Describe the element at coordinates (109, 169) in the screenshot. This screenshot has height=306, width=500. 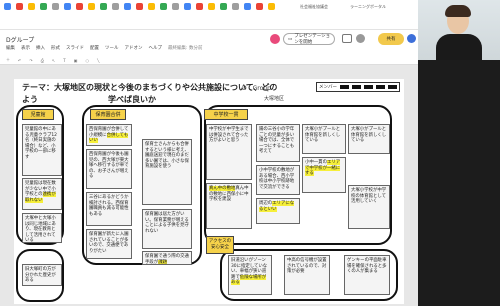
I see `sticky-note: 西保育園が今後も園児の、西大塚が東大塚へ移行するが車での、お子さんが増える` at that location.